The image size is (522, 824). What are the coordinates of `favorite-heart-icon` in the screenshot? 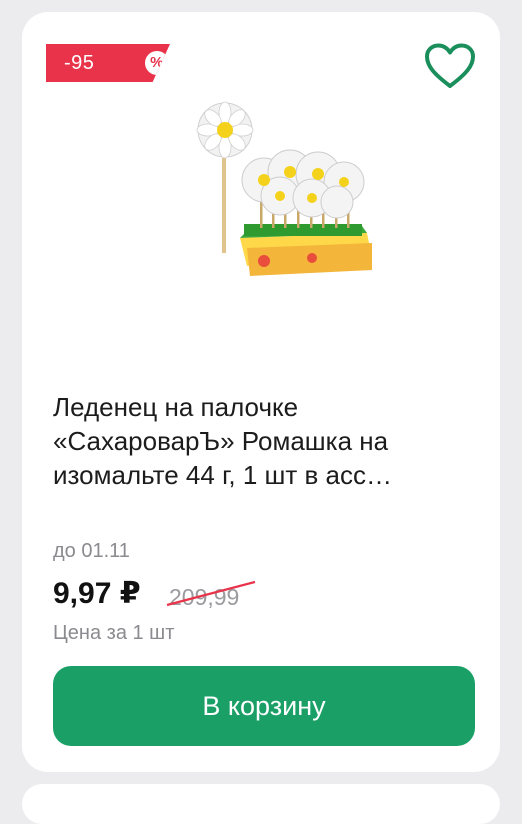 It's located at (450, 66).